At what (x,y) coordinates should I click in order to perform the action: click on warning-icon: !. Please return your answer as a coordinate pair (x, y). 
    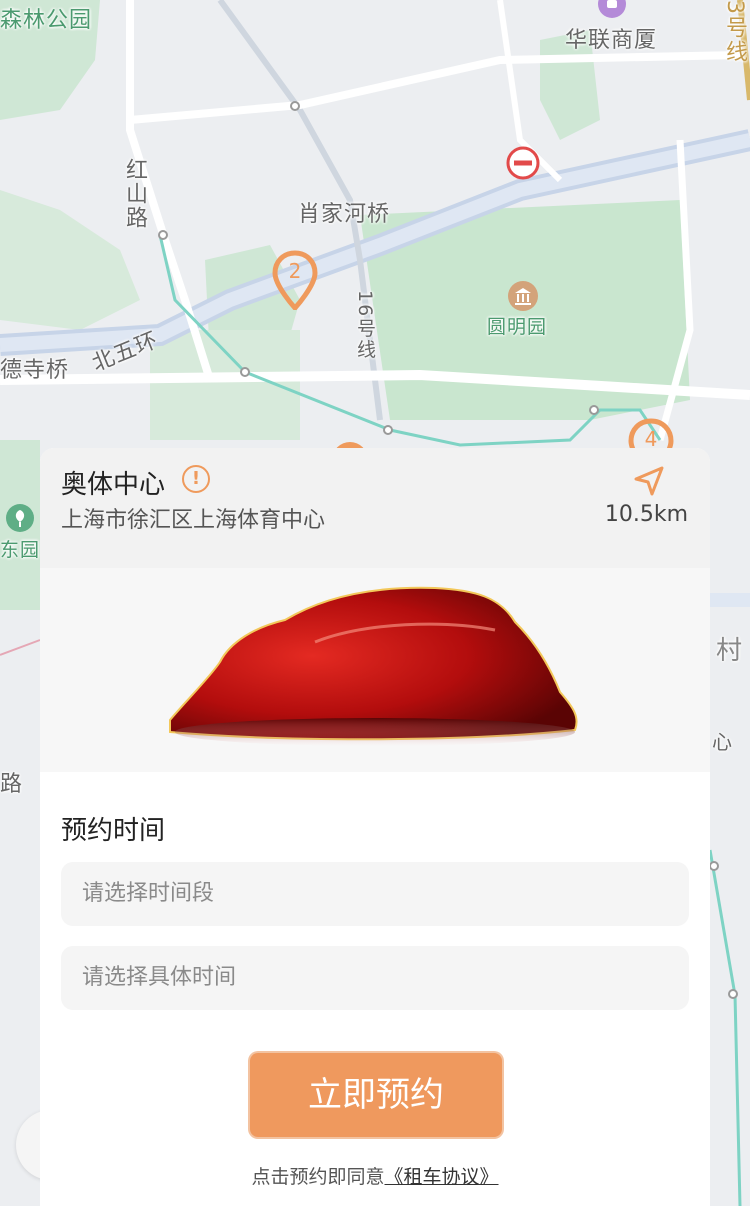
    Looking at the image, I should click on (196, 479).